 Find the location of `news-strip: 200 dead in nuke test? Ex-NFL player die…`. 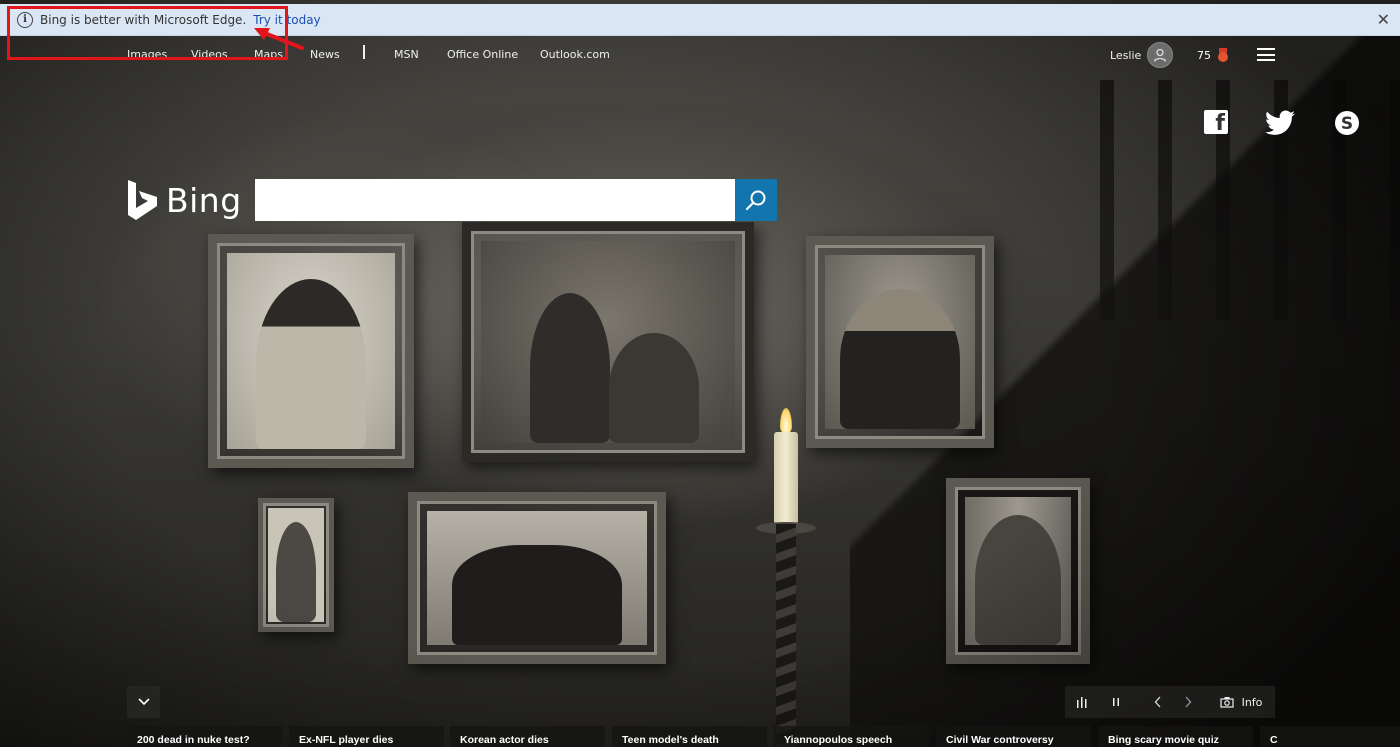

news-strip: 200 dead in nuke test? Ex-NFL player die… is located at coordinates (763, 736).